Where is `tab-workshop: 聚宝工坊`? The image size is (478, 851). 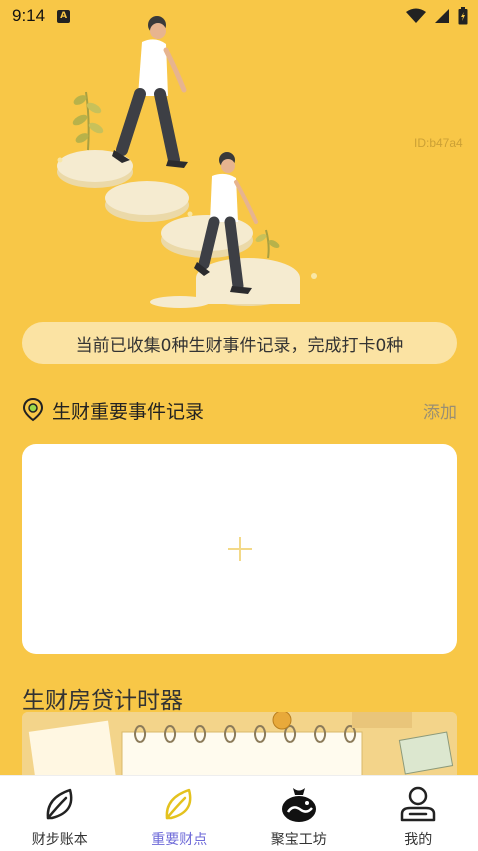
tab-workshop: 聚宝工坊 is located at coordinates (299, 813).